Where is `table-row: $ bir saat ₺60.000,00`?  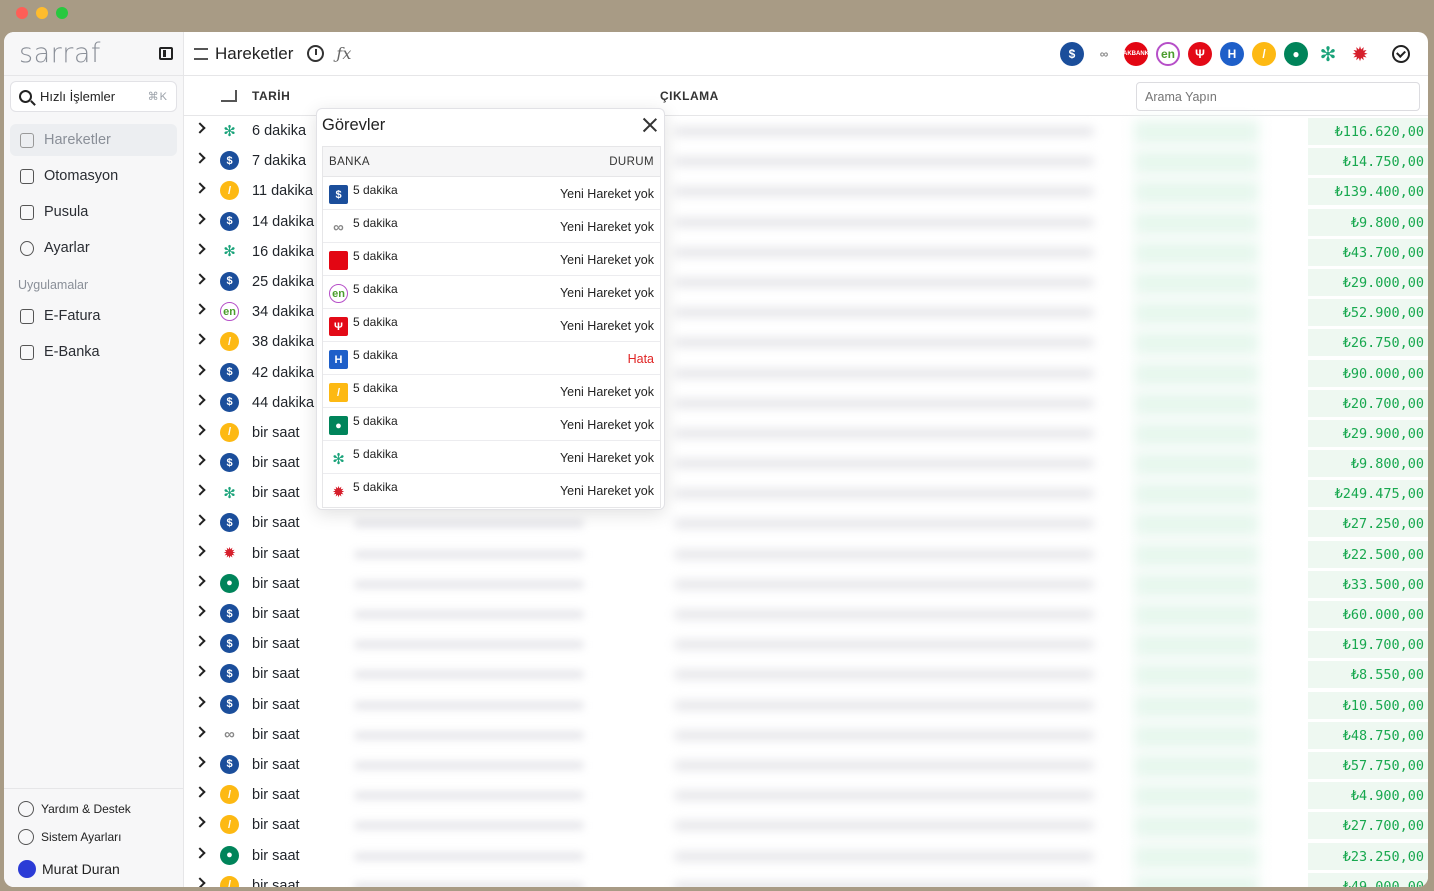
table-row: $ bir saat ₺60.000,00 is located at coordinates (806, 614).